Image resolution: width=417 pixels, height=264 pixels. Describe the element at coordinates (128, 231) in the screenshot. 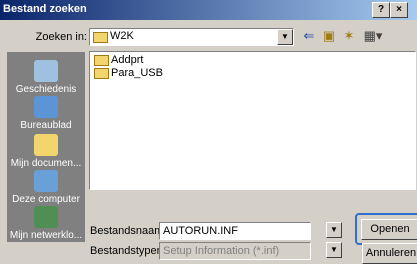

I see `filename-label: Bestandsnaam:` at that location.